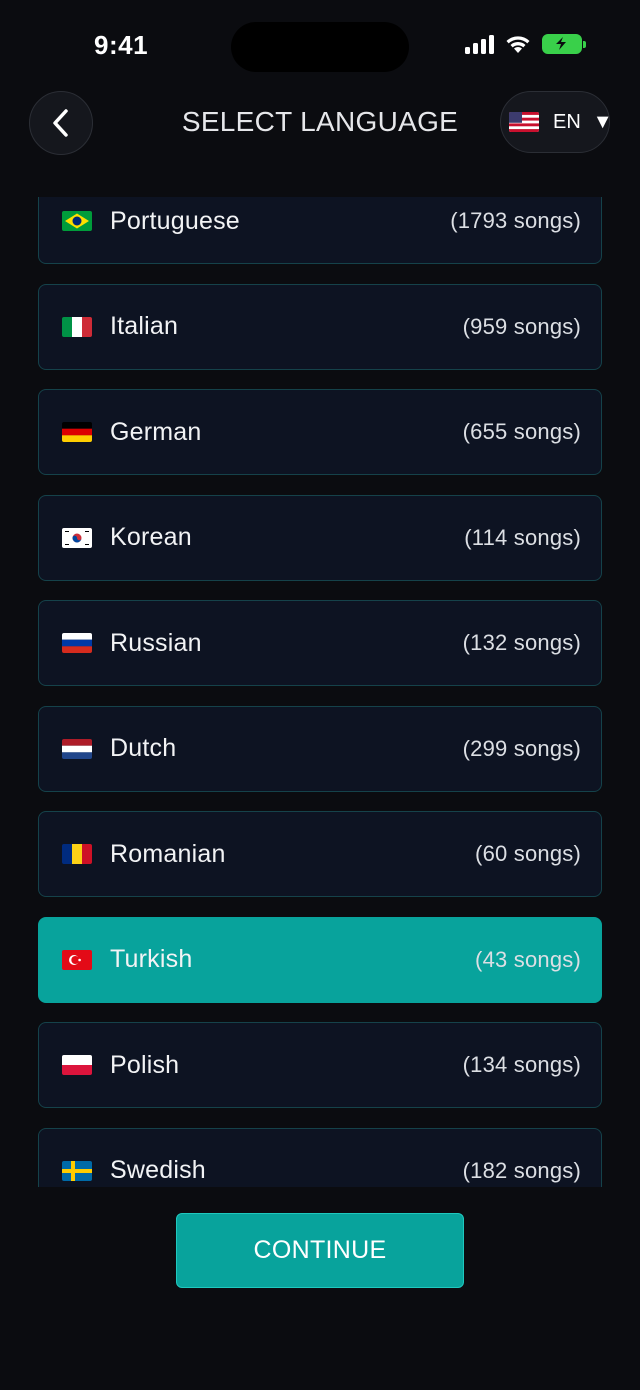  What do you see at coordinates (602, 121) in the screenshot?
I see `caret-down-icon: ▼` at bounding box center [602, 121].